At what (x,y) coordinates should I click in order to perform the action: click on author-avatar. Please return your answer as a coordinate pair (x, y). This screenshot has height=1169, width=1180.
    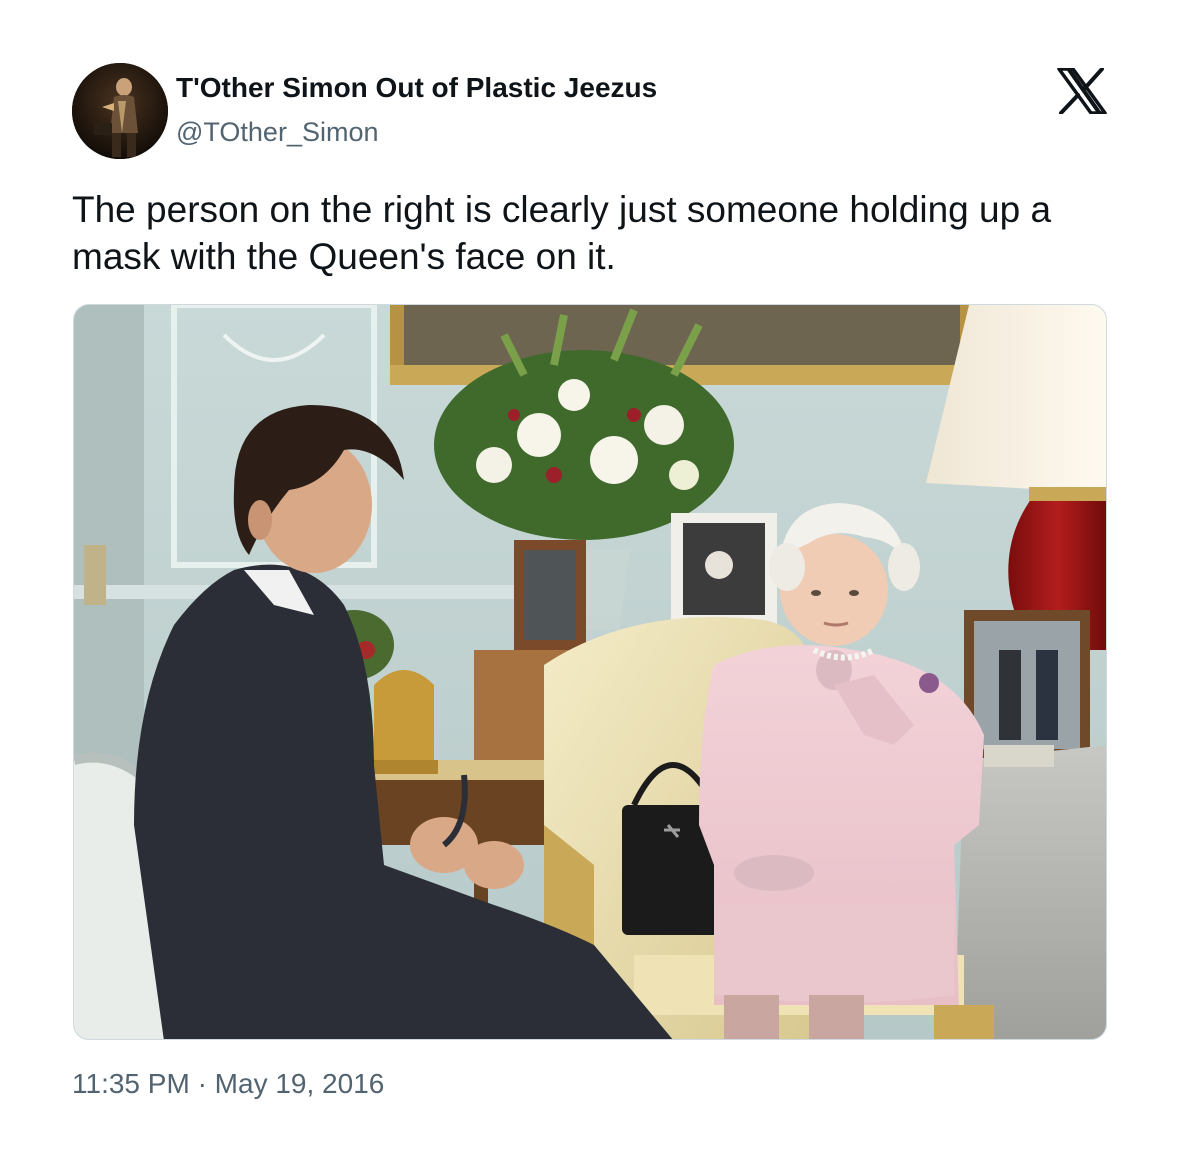
    Looking at the image, I should click on (120, 111).